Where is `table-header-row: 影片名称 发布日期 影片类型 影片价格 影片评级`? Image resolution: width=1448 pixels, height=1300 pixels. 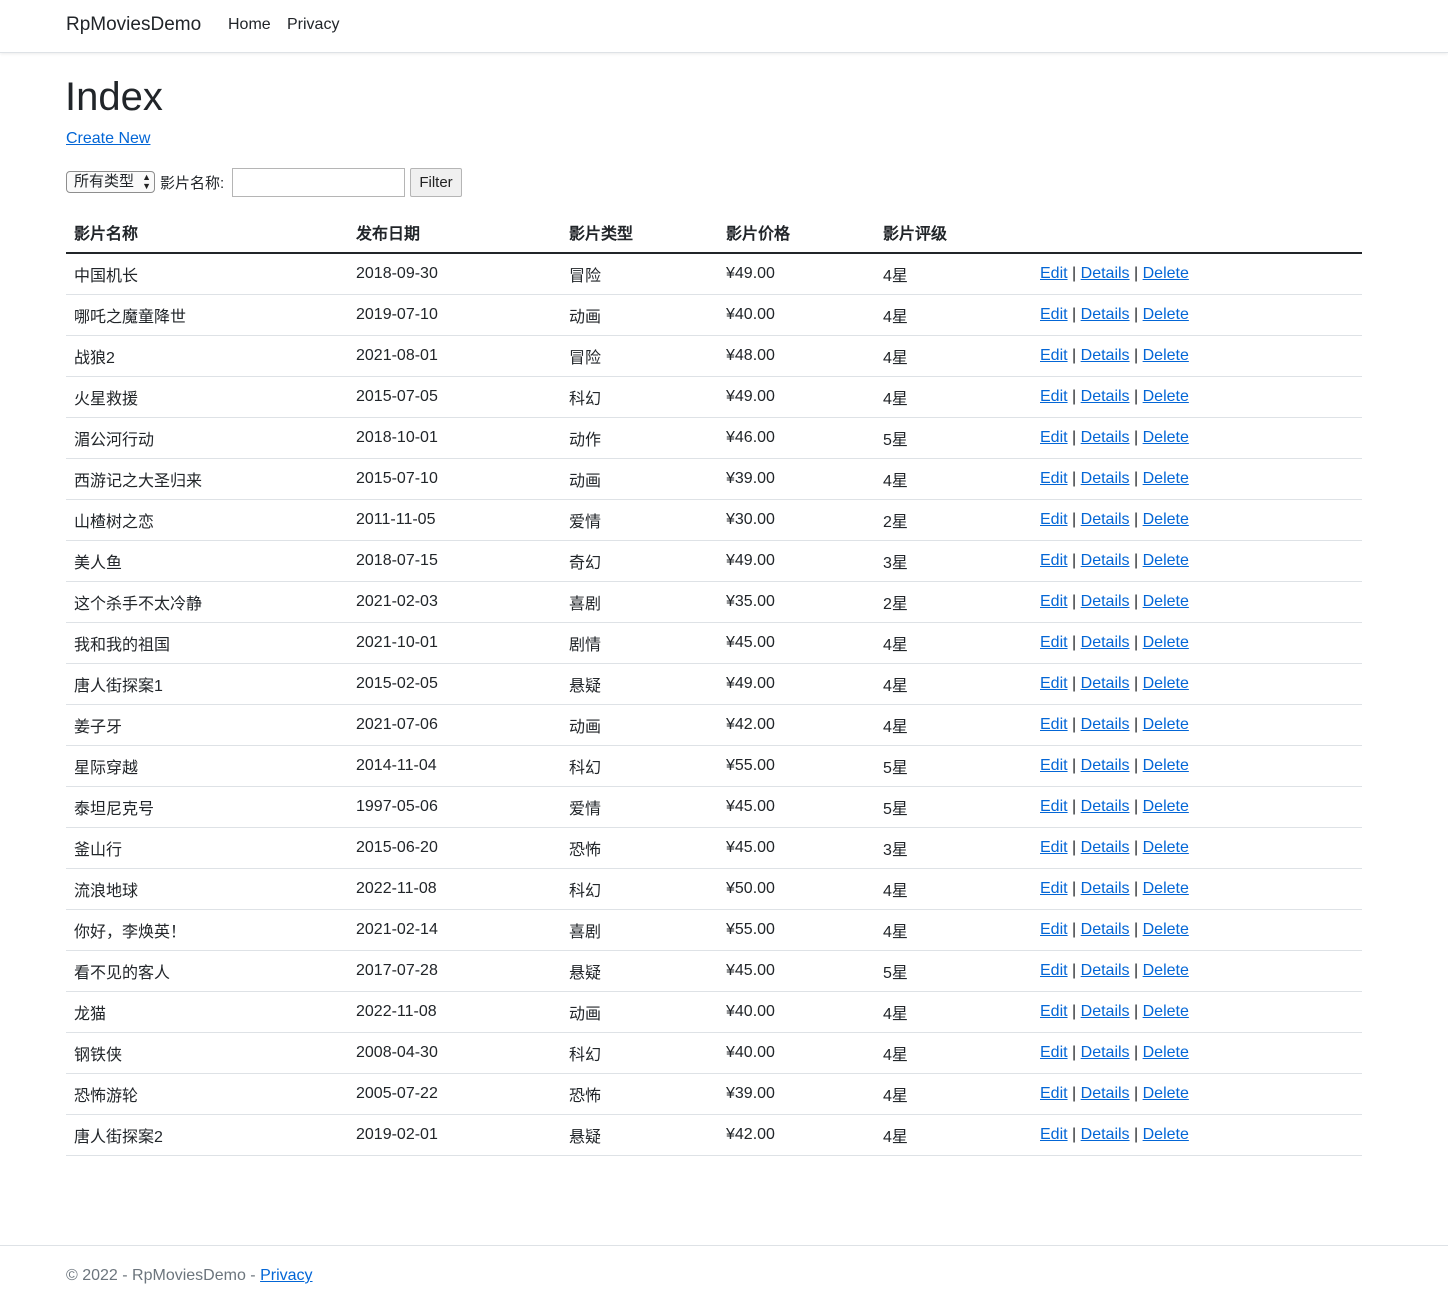 table-header-row: 影片名称 发布日期 影片类型 影片价格 影片评级 is located at coordinates (714, 233).